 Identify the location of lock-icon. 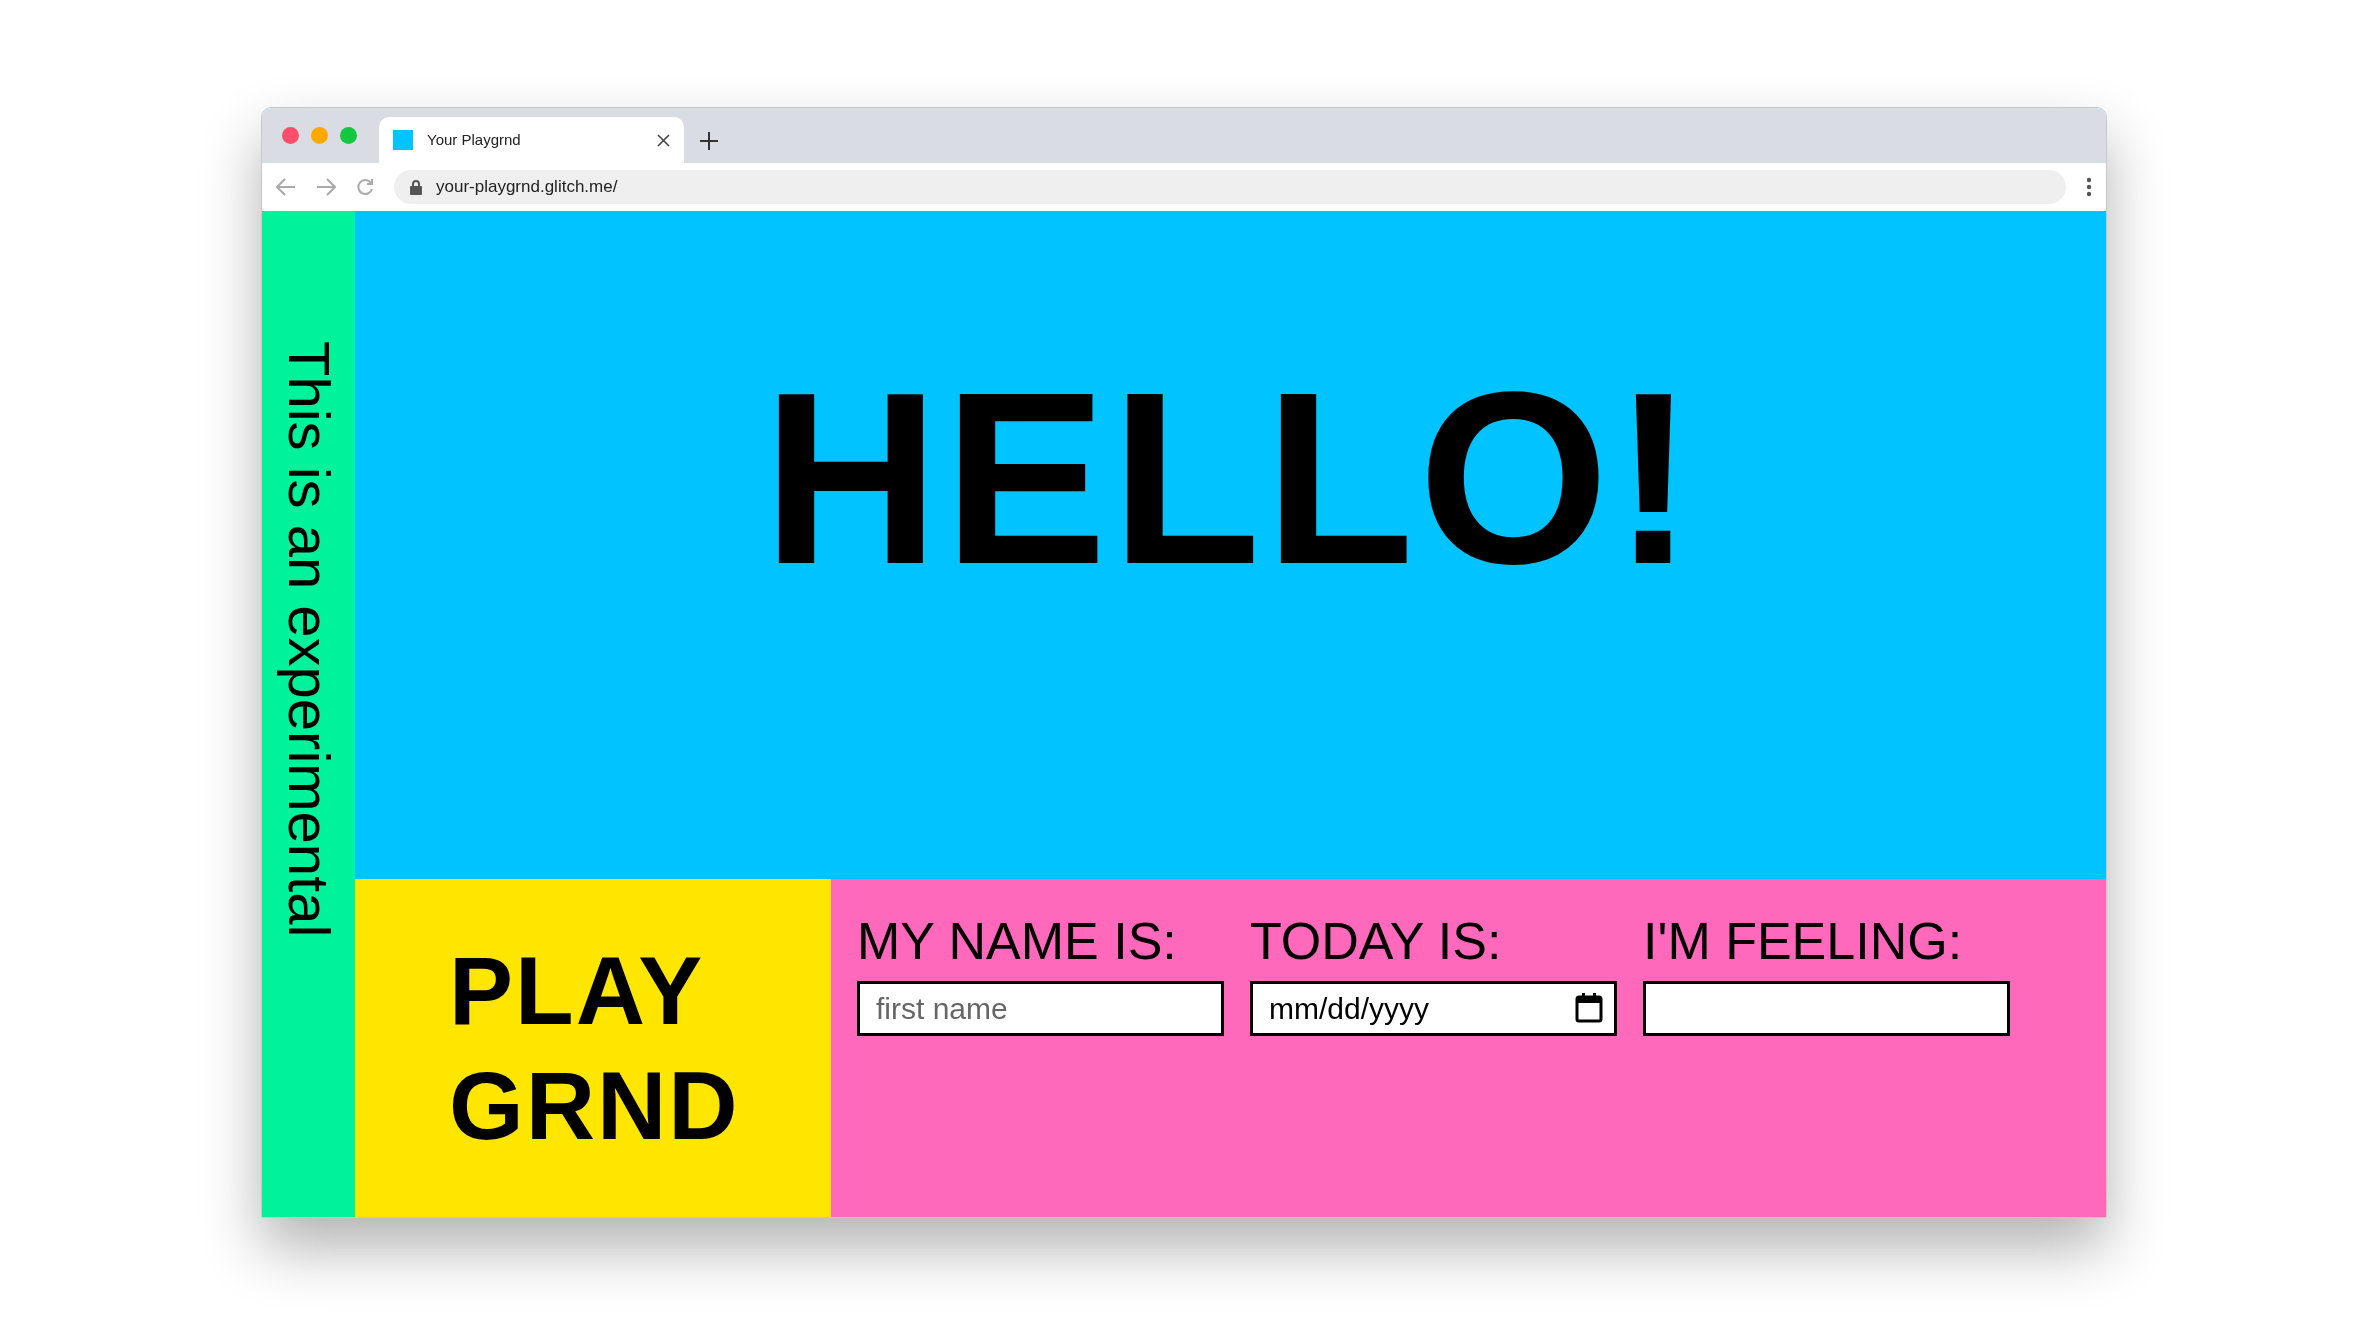
(416, 187).